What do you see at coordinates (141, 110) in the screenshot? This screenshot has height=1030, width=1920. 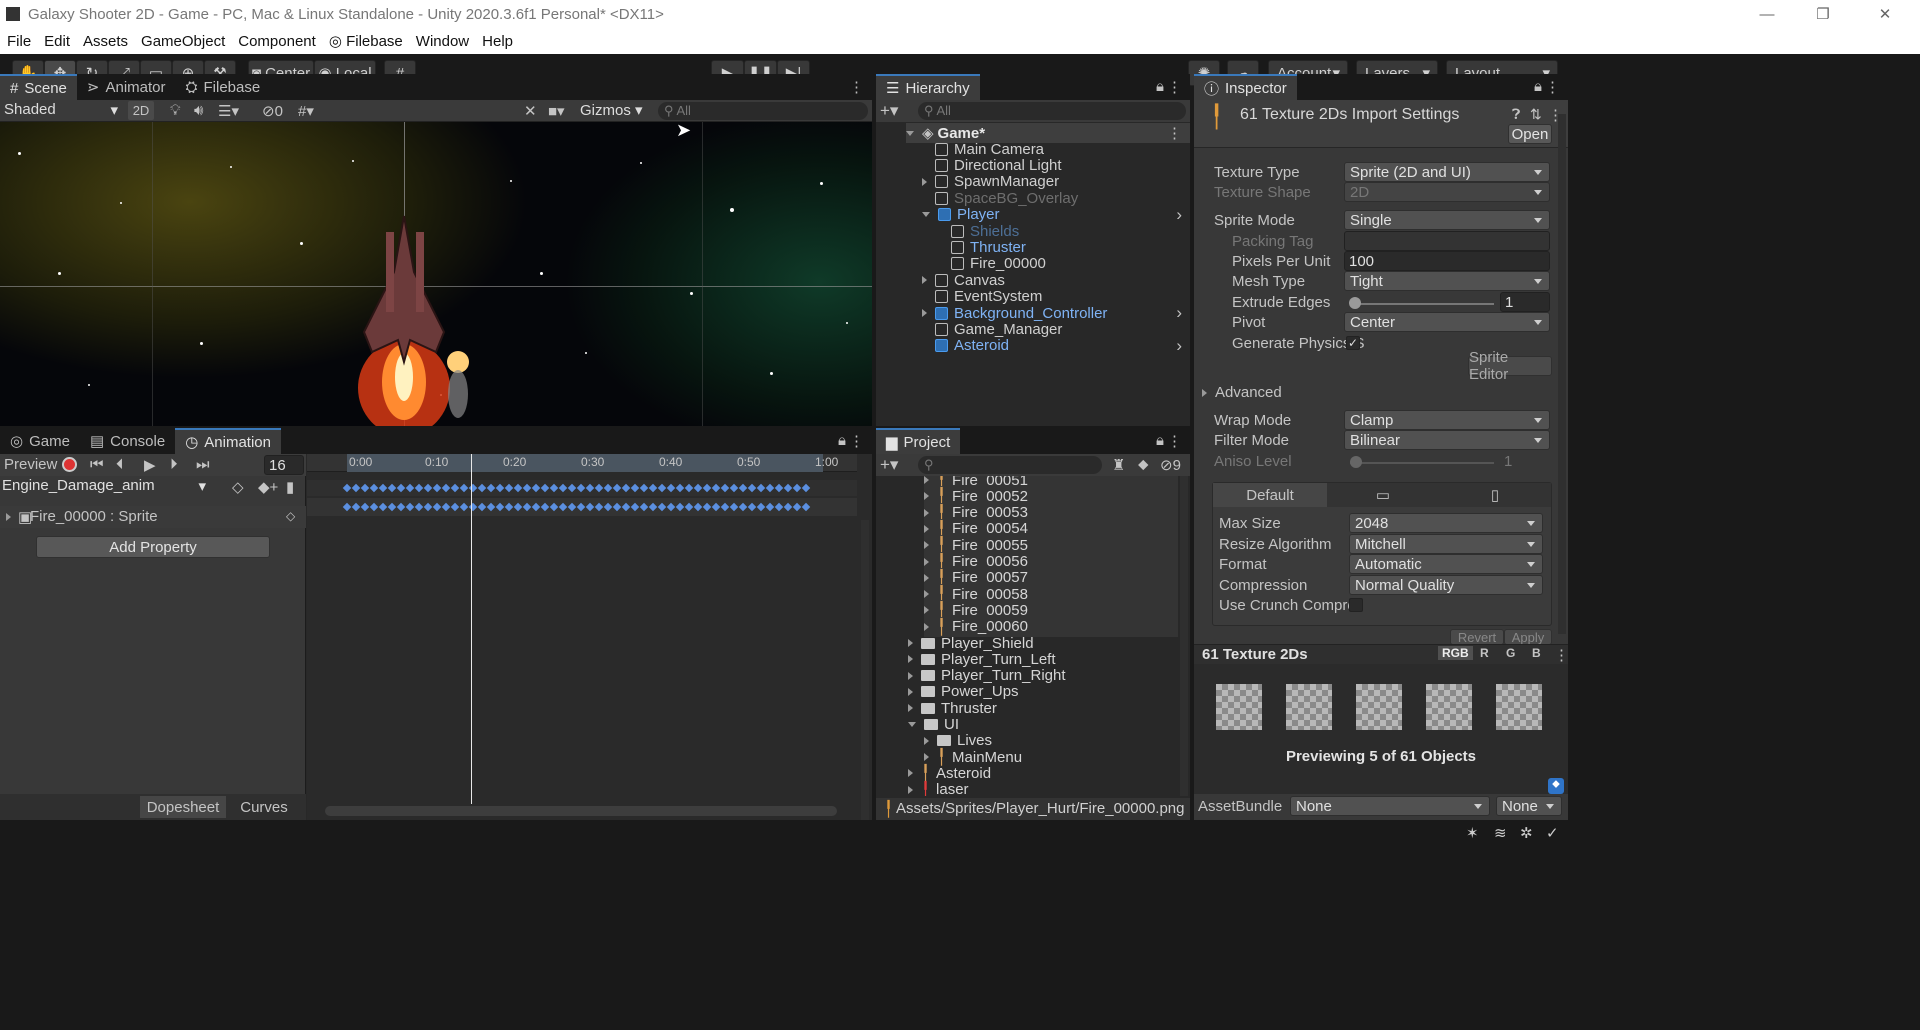 I see `2d-mode-toggle: 2D` at bounding box center [141, 110].